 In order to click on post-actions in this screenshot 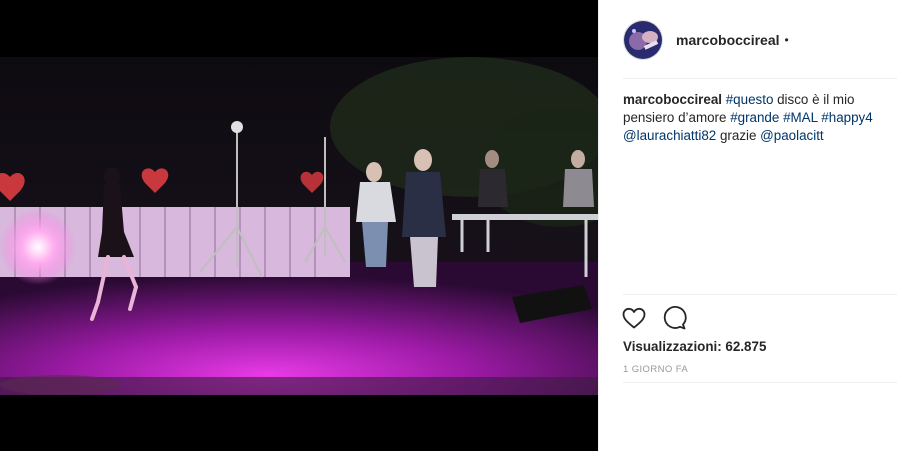, I will do `click(661, 318)`.